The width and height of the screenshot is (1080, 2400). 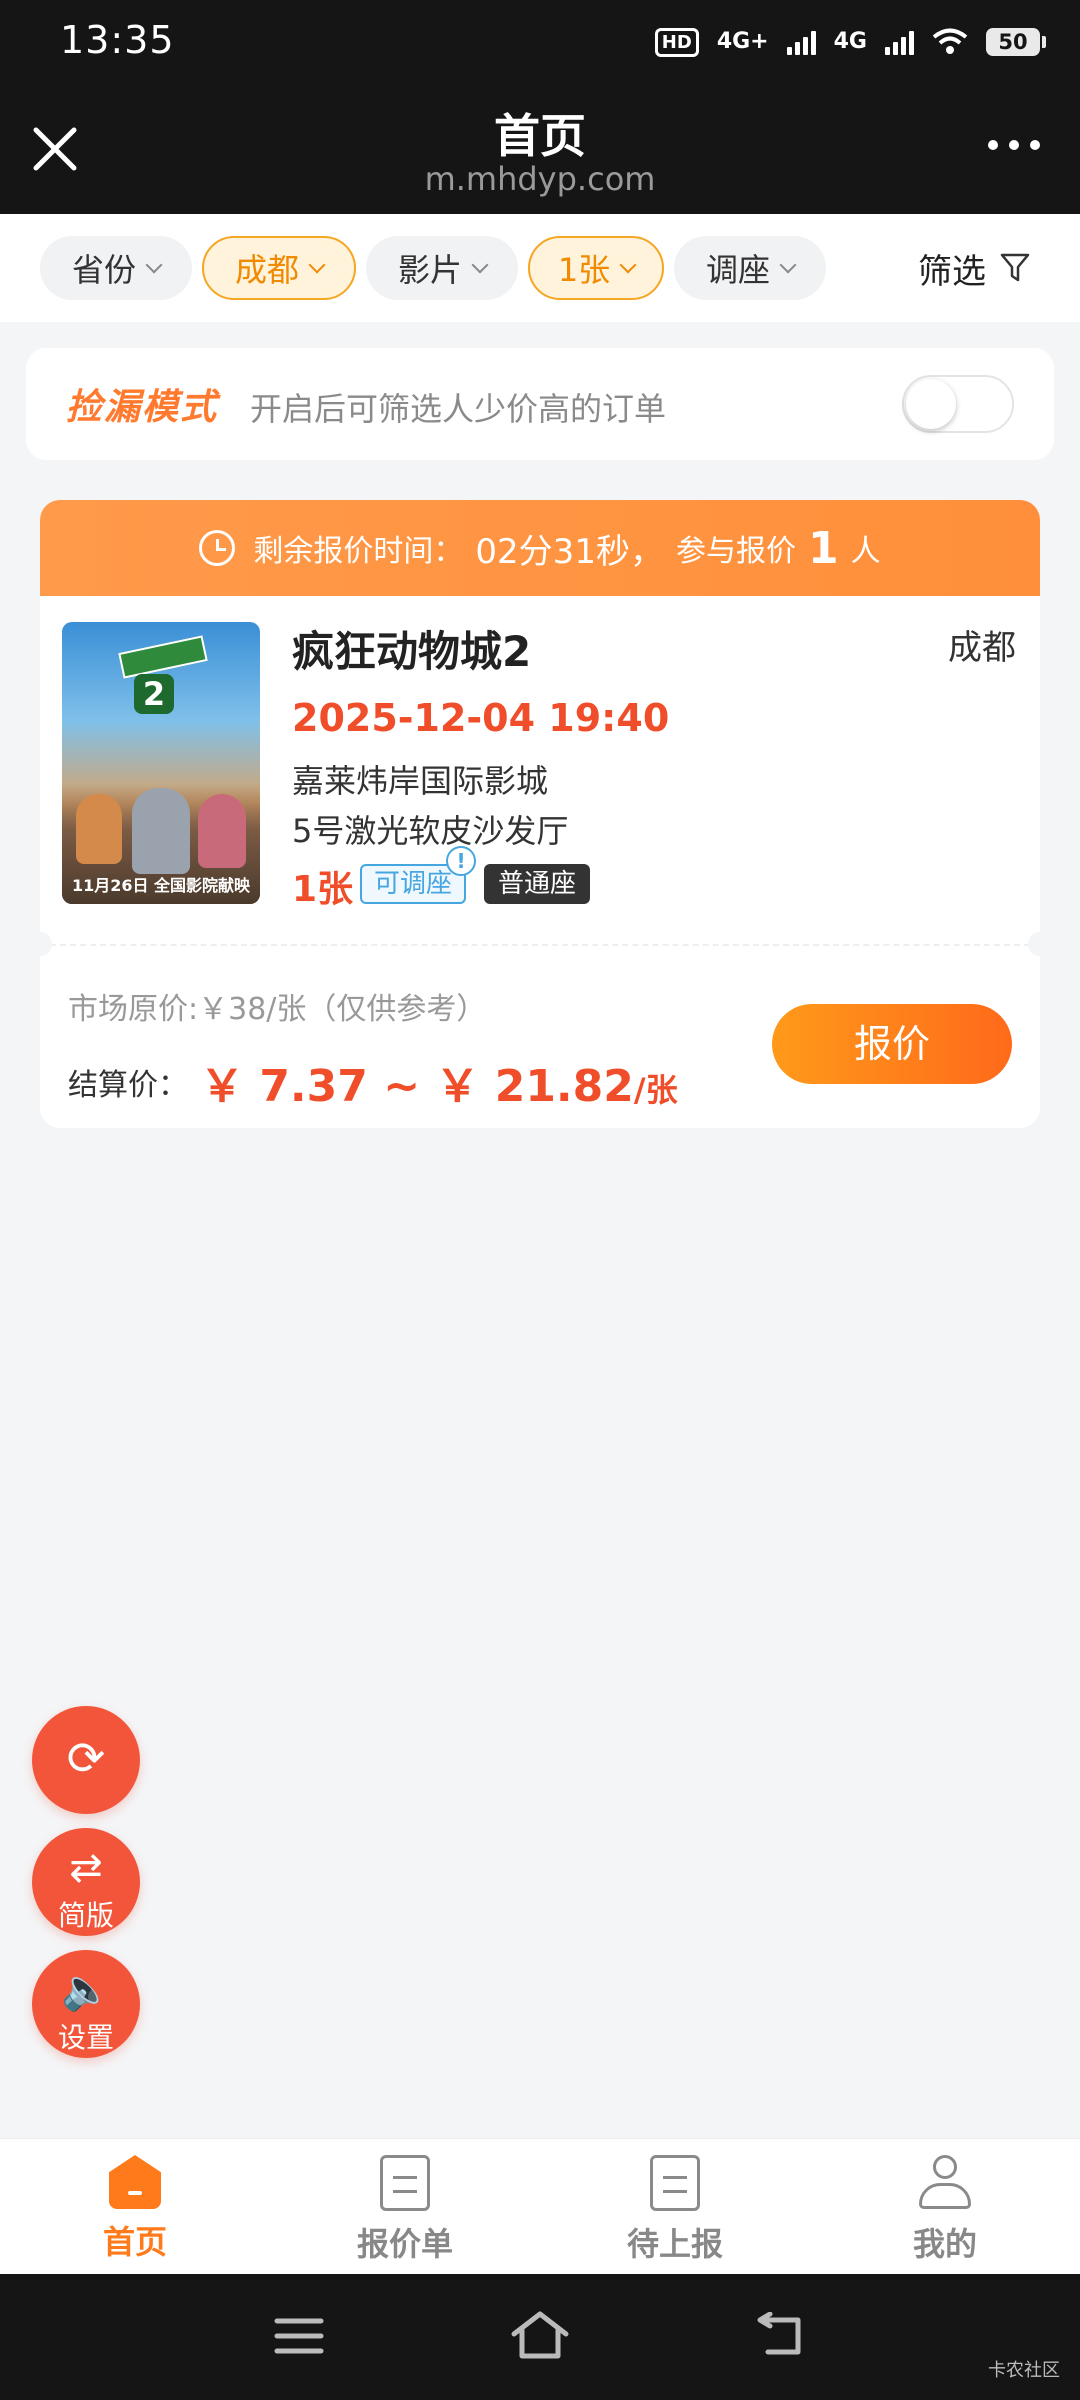 What do you see at coordinates (417, 1086) in the screenshot?
I see `settle-price-range: ￥ 7.37 ~ ￥ 21.82` at bounding box center [417, 1086].